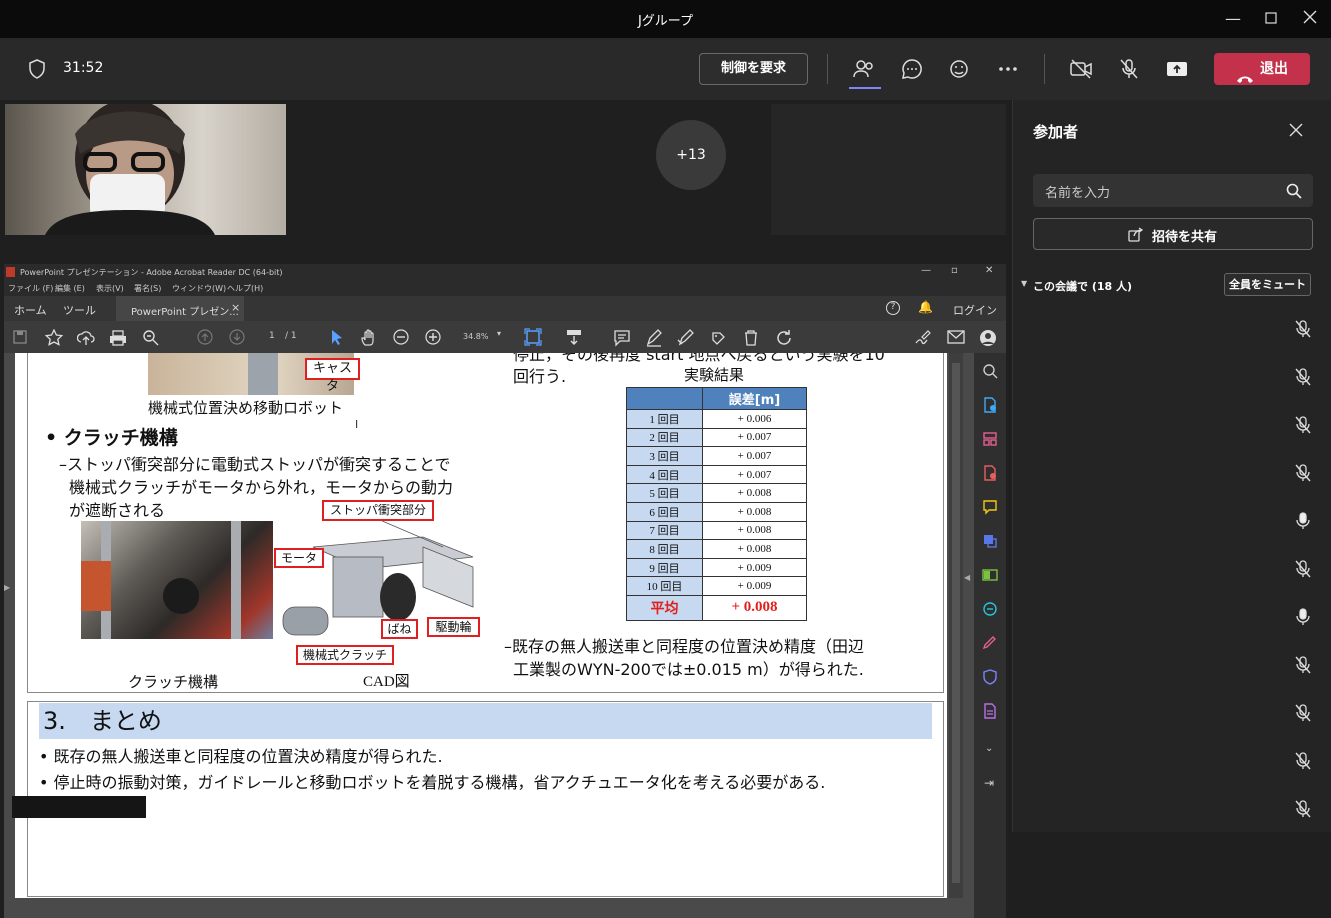 The height and width of the screenshot is (918, 1331). Describe the element at coordinates (199, 288) in the screenshot. I see `menu-window: ウィンドウ(W)` at that location.